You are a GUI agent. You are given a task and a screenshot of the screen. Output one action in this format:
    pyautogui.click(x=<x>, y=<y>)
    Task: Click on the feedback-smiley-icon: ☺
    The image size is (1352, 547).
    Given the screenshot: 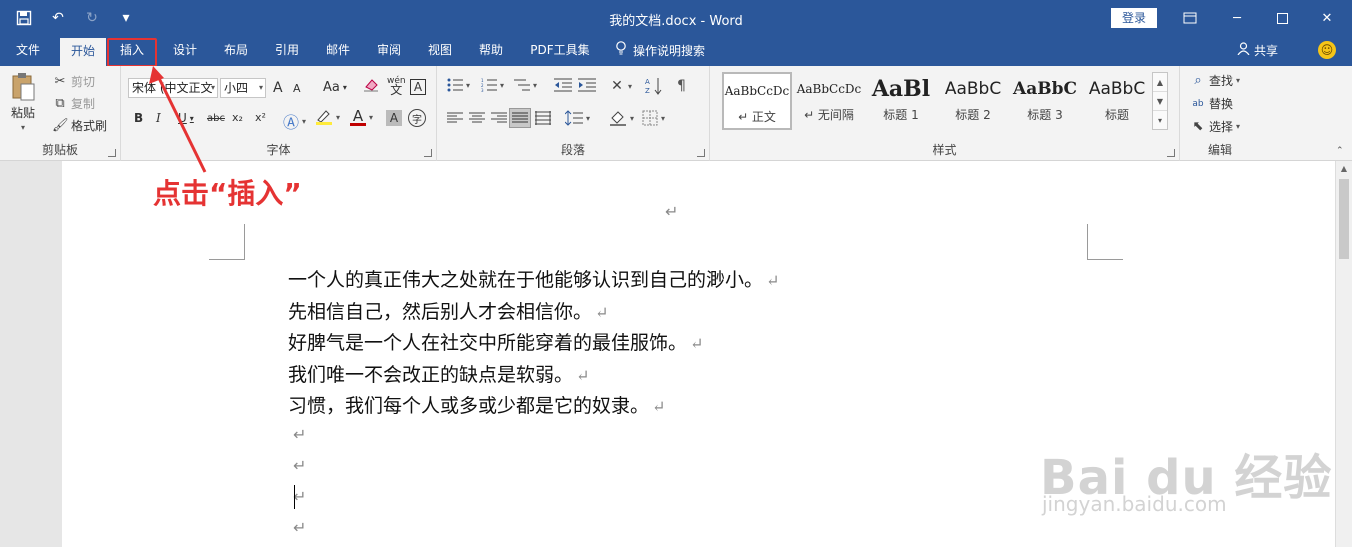 What is the action you would take?
    pyautogui.click(x=1327, y=50)
    